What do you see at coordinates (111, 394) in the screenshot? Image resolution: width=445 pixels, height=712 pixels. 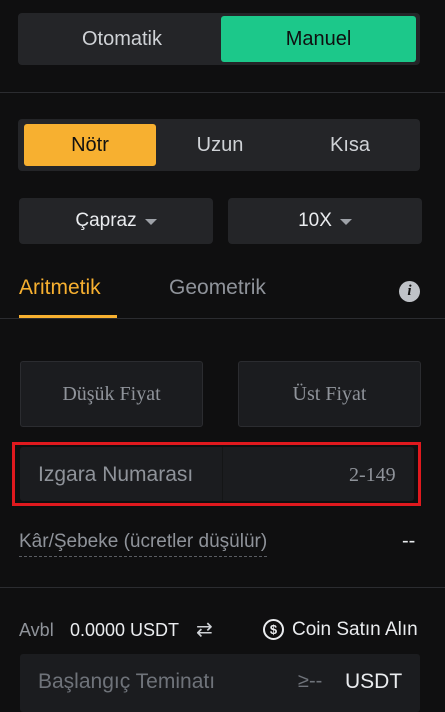 I see `low-price-input: Düşük Fiyat` at bounding box center [111, 394].